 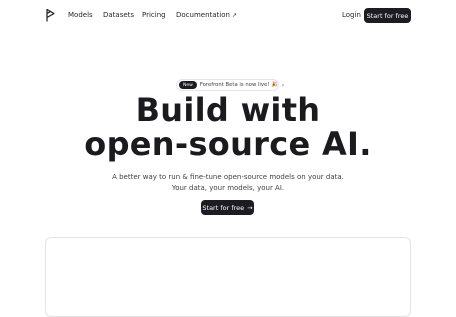 What do you see at coordinates (351, 15) in the screenshot?
I see `login-link: Login` at bounding box center [351, 15].